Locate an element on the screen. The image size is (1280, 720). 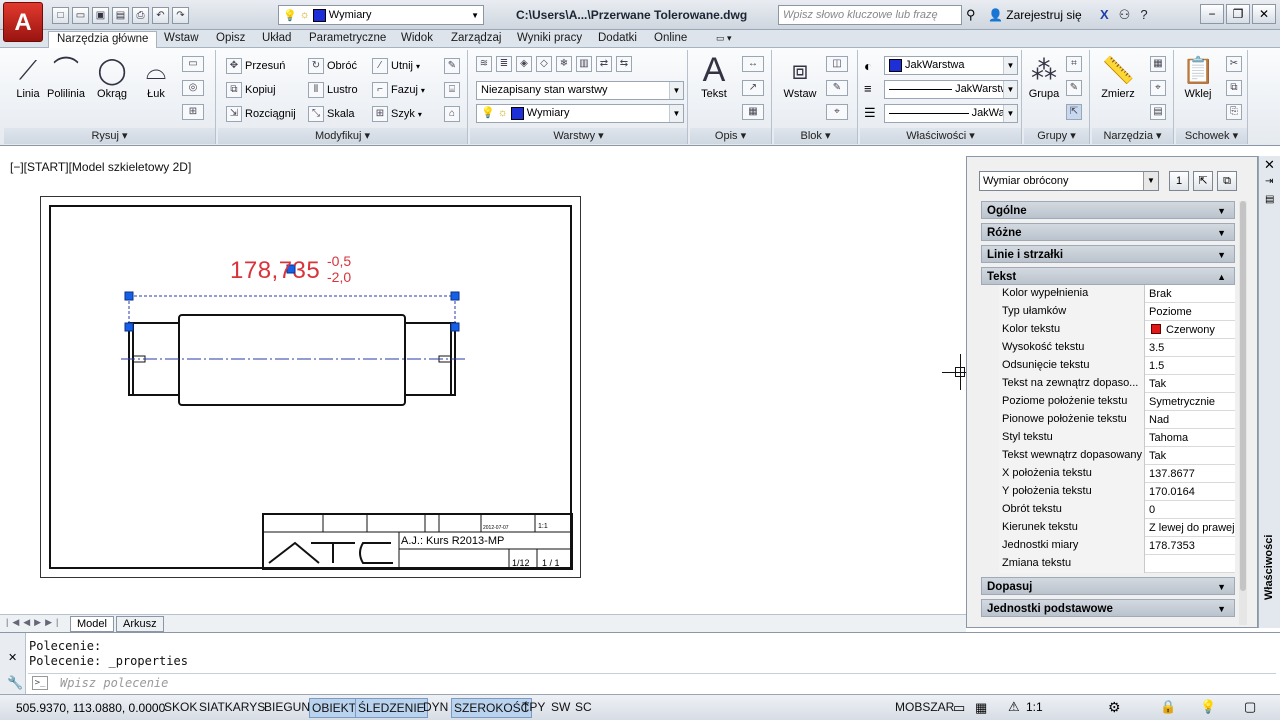
dimension-text: 178,735 is located at coordinates (275, 271).